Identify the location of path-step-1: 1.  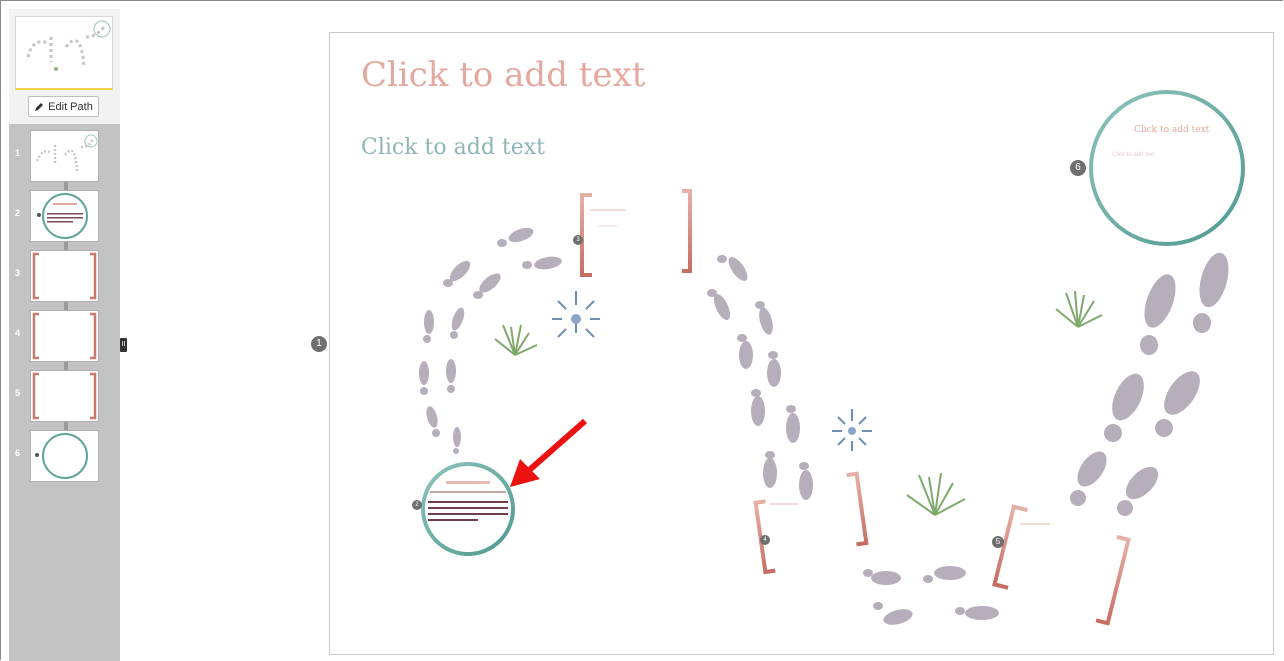
(64, 156).